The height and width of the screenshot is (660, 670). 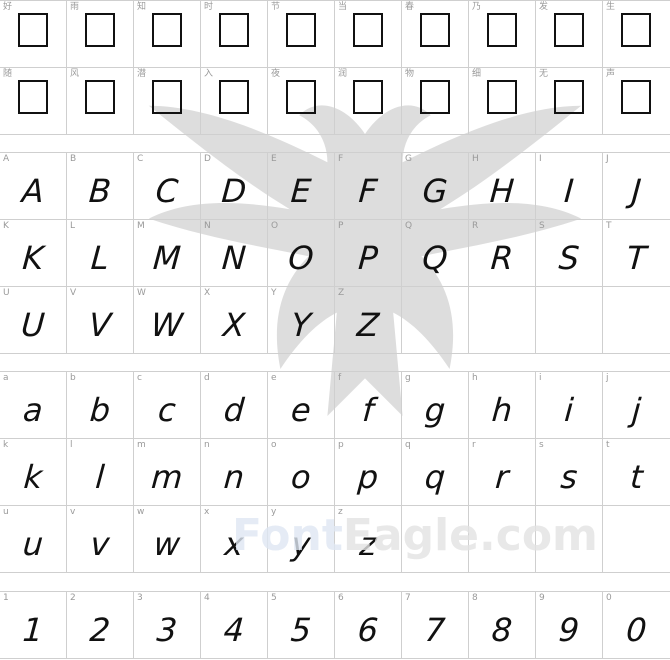 I want to click on glyph-cell: 生, so click(x=636, y=34).